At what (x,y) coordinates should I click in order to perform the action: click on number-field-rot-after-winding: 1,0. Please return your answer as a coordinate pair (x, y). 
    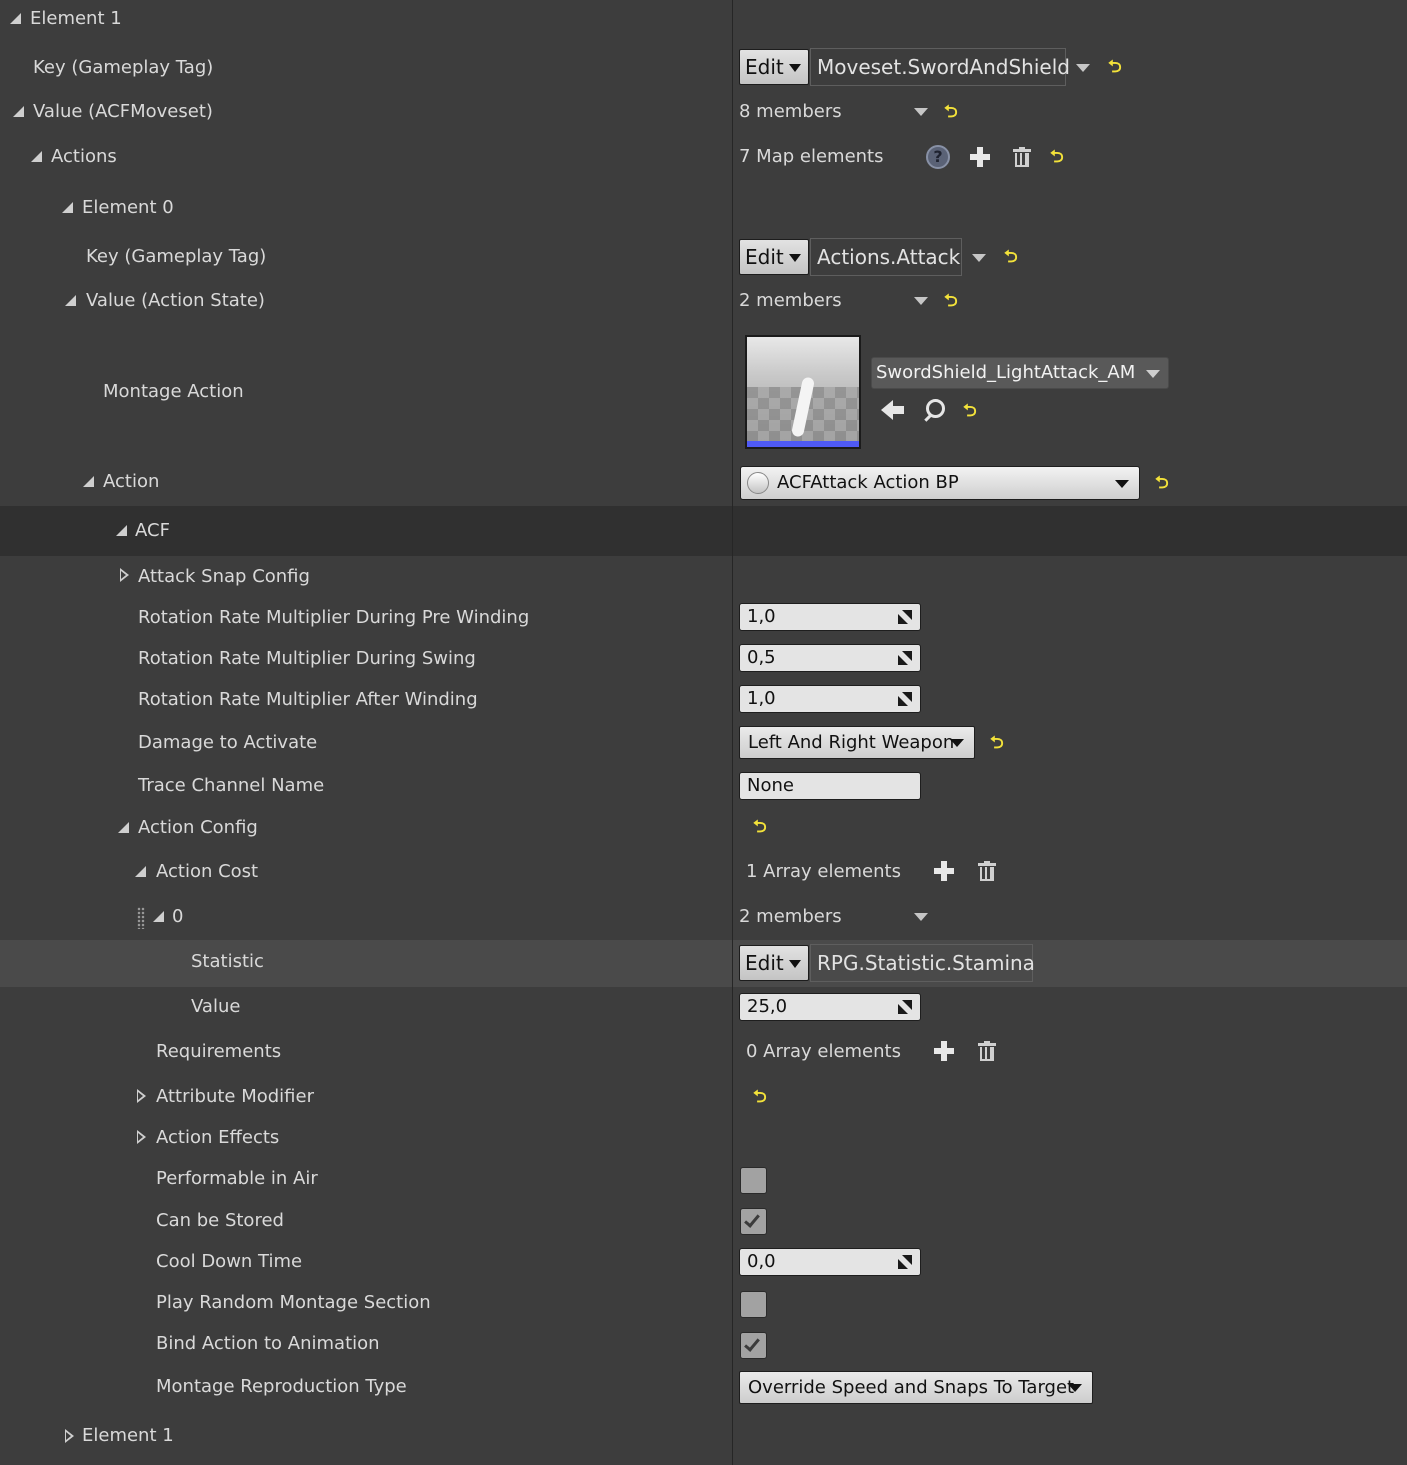
    Looking at the image, I should click on (830, 699).